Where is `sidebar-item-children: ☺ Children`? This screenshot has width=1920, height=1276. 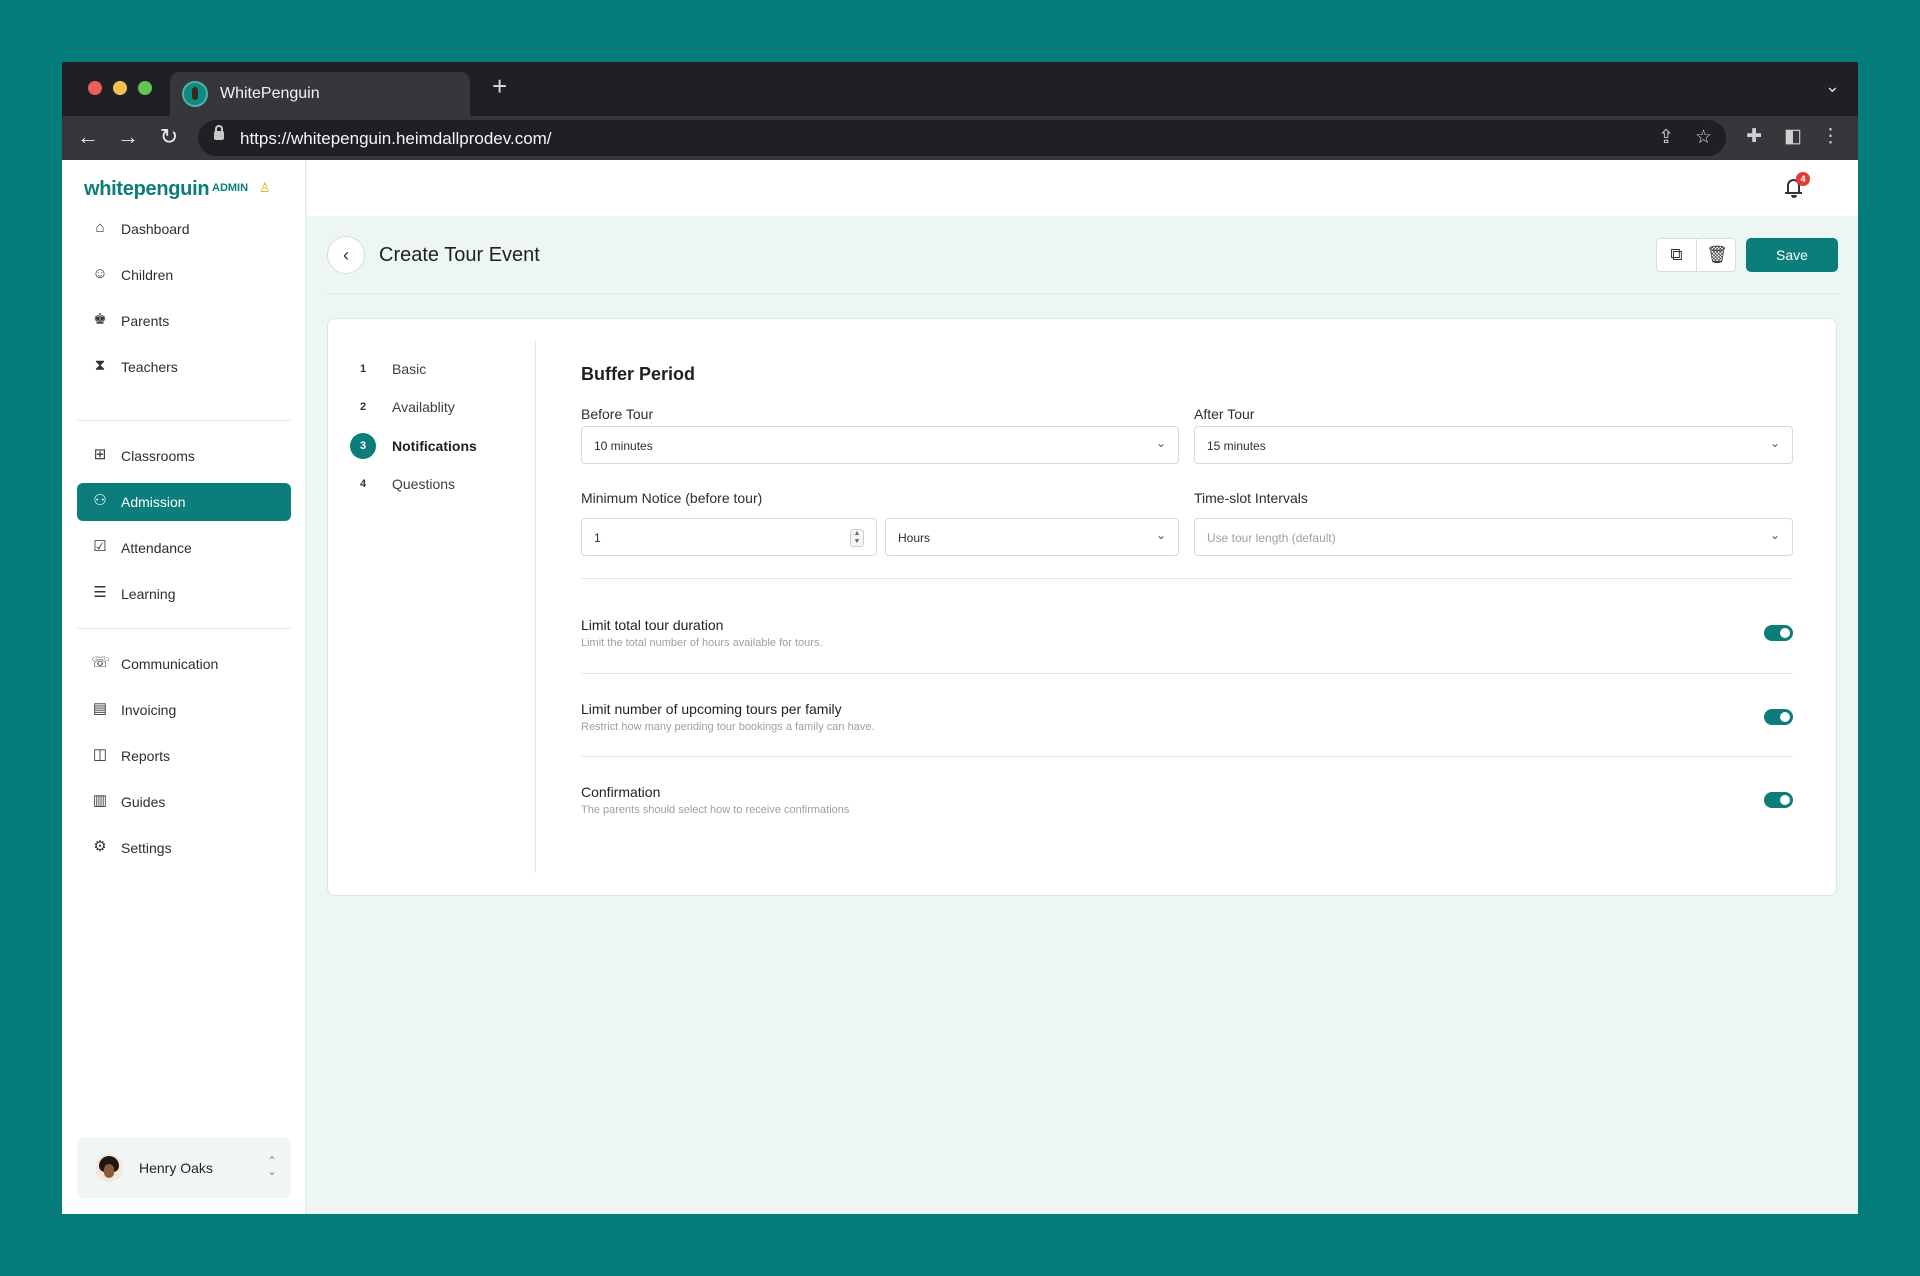 sidebar-item-children: ☺ Children is located at coordinates (184, 275).